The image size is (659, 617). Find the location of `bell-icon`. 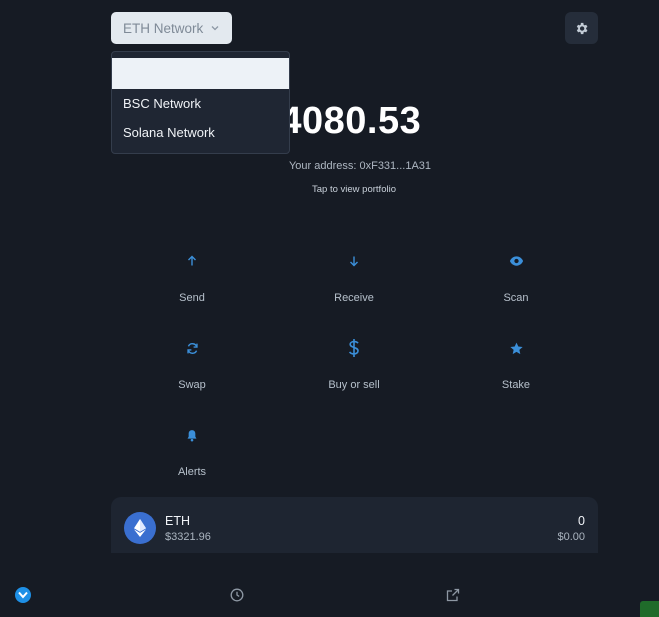

bell-icon is located at coordinates (192, 435).